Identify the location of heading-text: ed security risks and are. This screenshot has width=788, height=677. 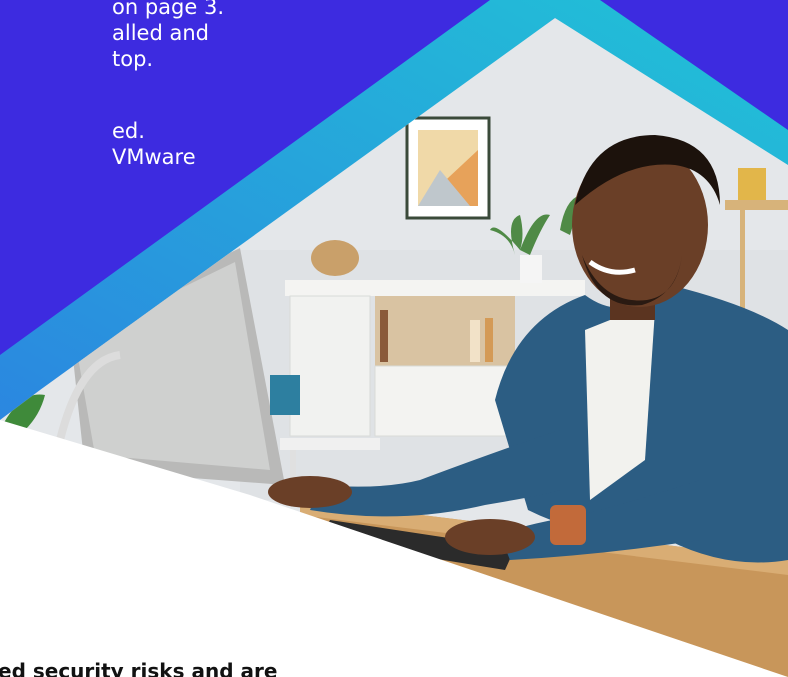
(139, 668).